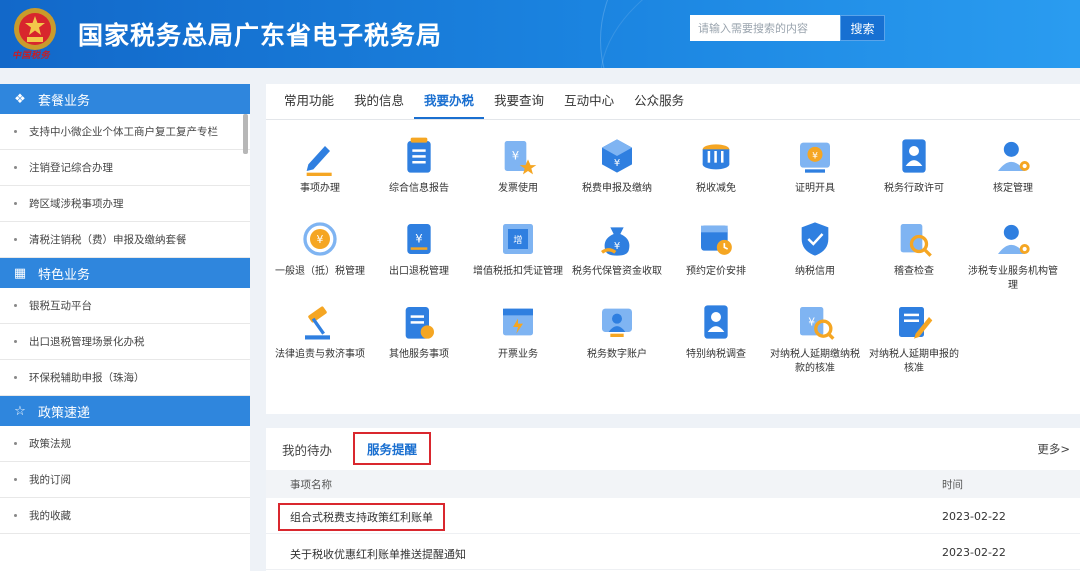 This screenshot has width=1080, height=571. Describe the element at coordinates (419, 249) in the screenshot. I see `service-tile: ¥ 出口退税管理` at that location.